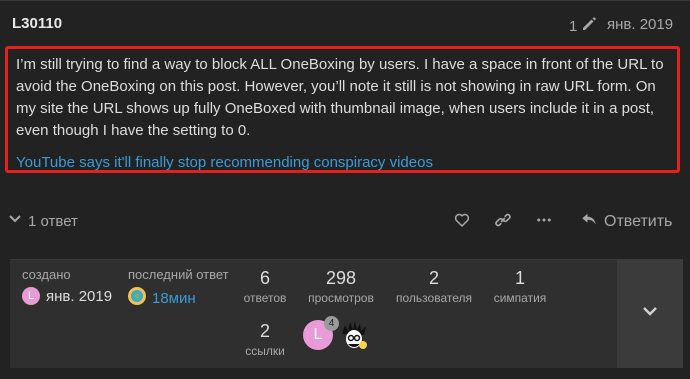  Describe the element at coordinates (519, 278) in the screenshot. I see `stat-number: 1` at that location.